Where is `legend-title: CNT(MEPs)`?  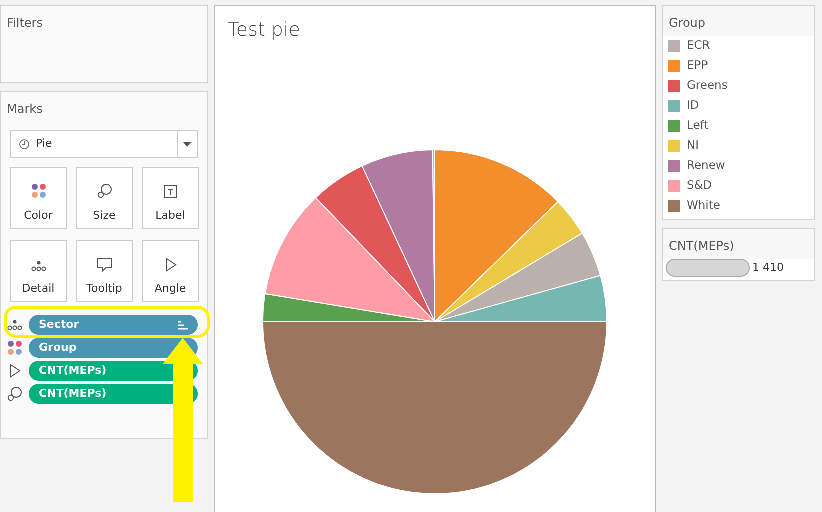 legend-title: CNT(MEPs) is located at coordinates (738, 244).